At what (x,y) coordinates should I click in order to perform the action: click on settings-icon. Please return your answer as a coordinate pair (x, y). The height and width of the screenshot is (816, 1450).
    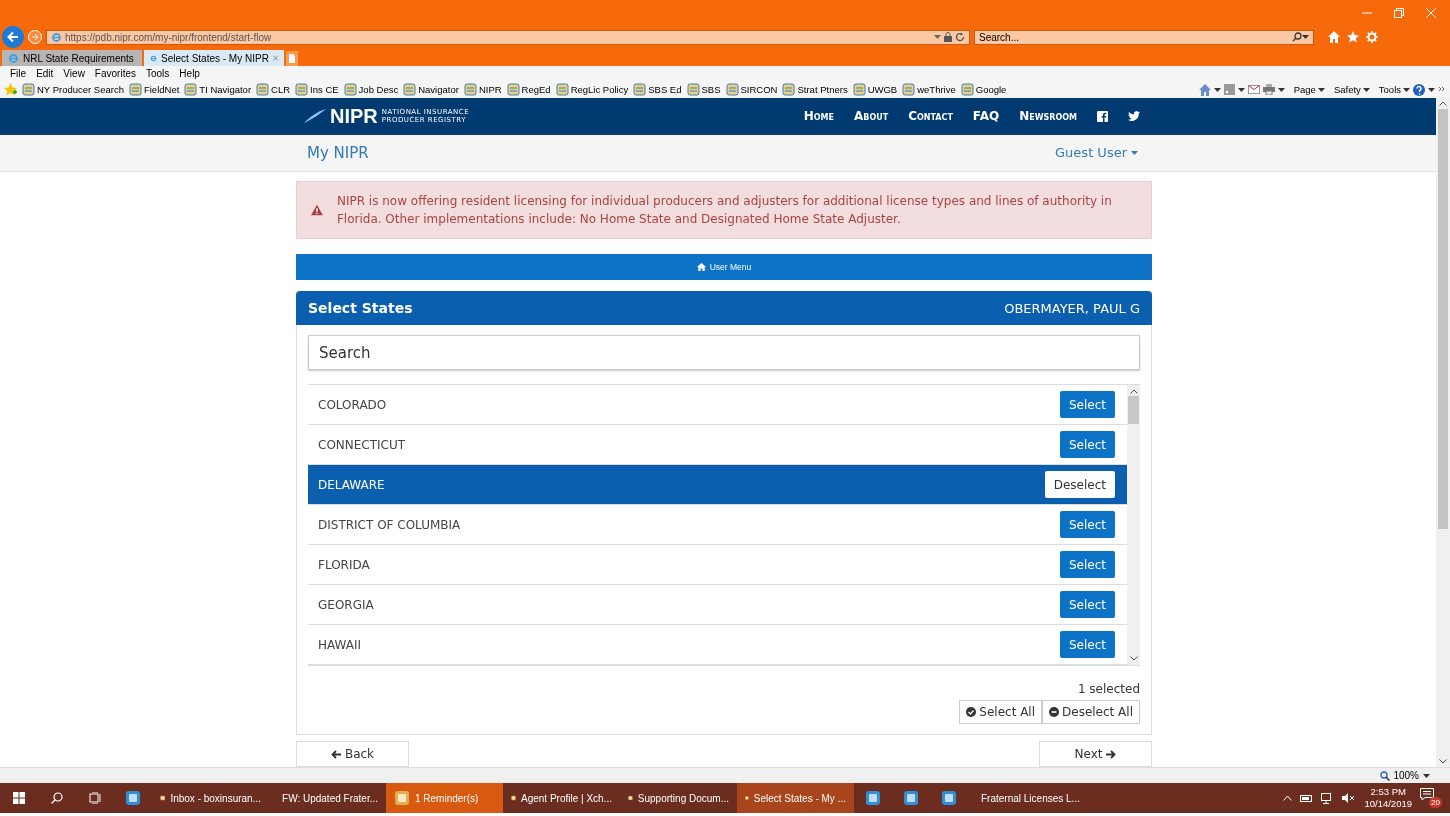
    Looking at the image, I should click on (1372, 37).